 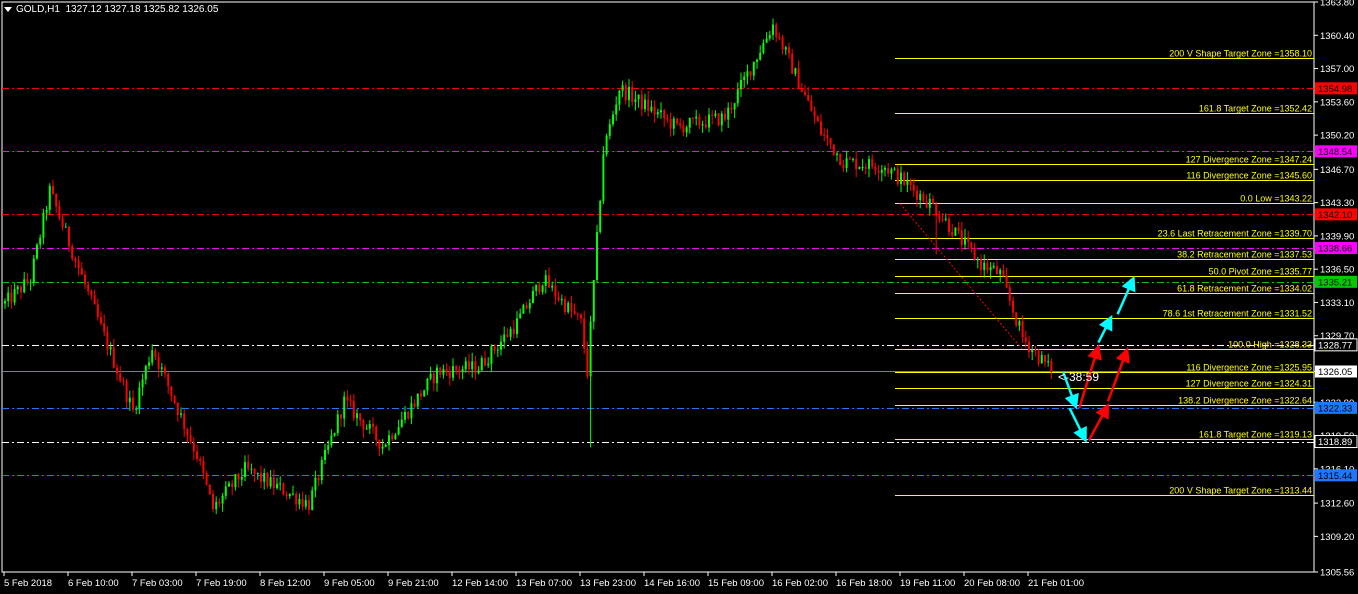 What do you see at coordinates (1276, 199) in the screenshot?
I see `fib-label: 0.0 Low =1343.22` at bounding box center [1276, 199].